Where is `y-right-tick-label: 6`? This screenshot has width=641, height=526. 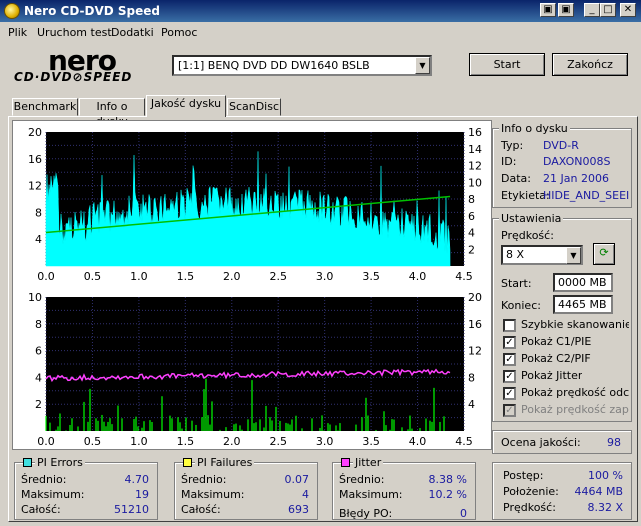 y-right-tick-label: 6 is located at coordinates (471, 216).